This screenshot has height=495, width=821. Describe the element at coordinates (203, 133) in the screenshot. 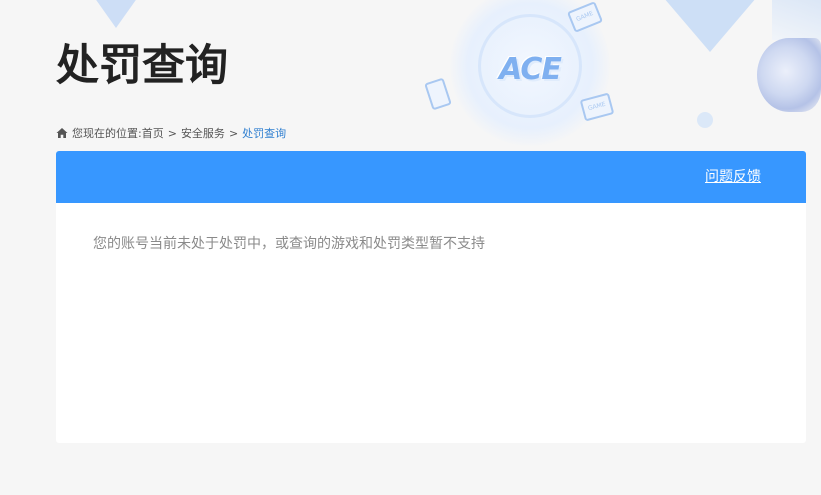

I see `breadcrumb-item-security: 安全服务` at that location.